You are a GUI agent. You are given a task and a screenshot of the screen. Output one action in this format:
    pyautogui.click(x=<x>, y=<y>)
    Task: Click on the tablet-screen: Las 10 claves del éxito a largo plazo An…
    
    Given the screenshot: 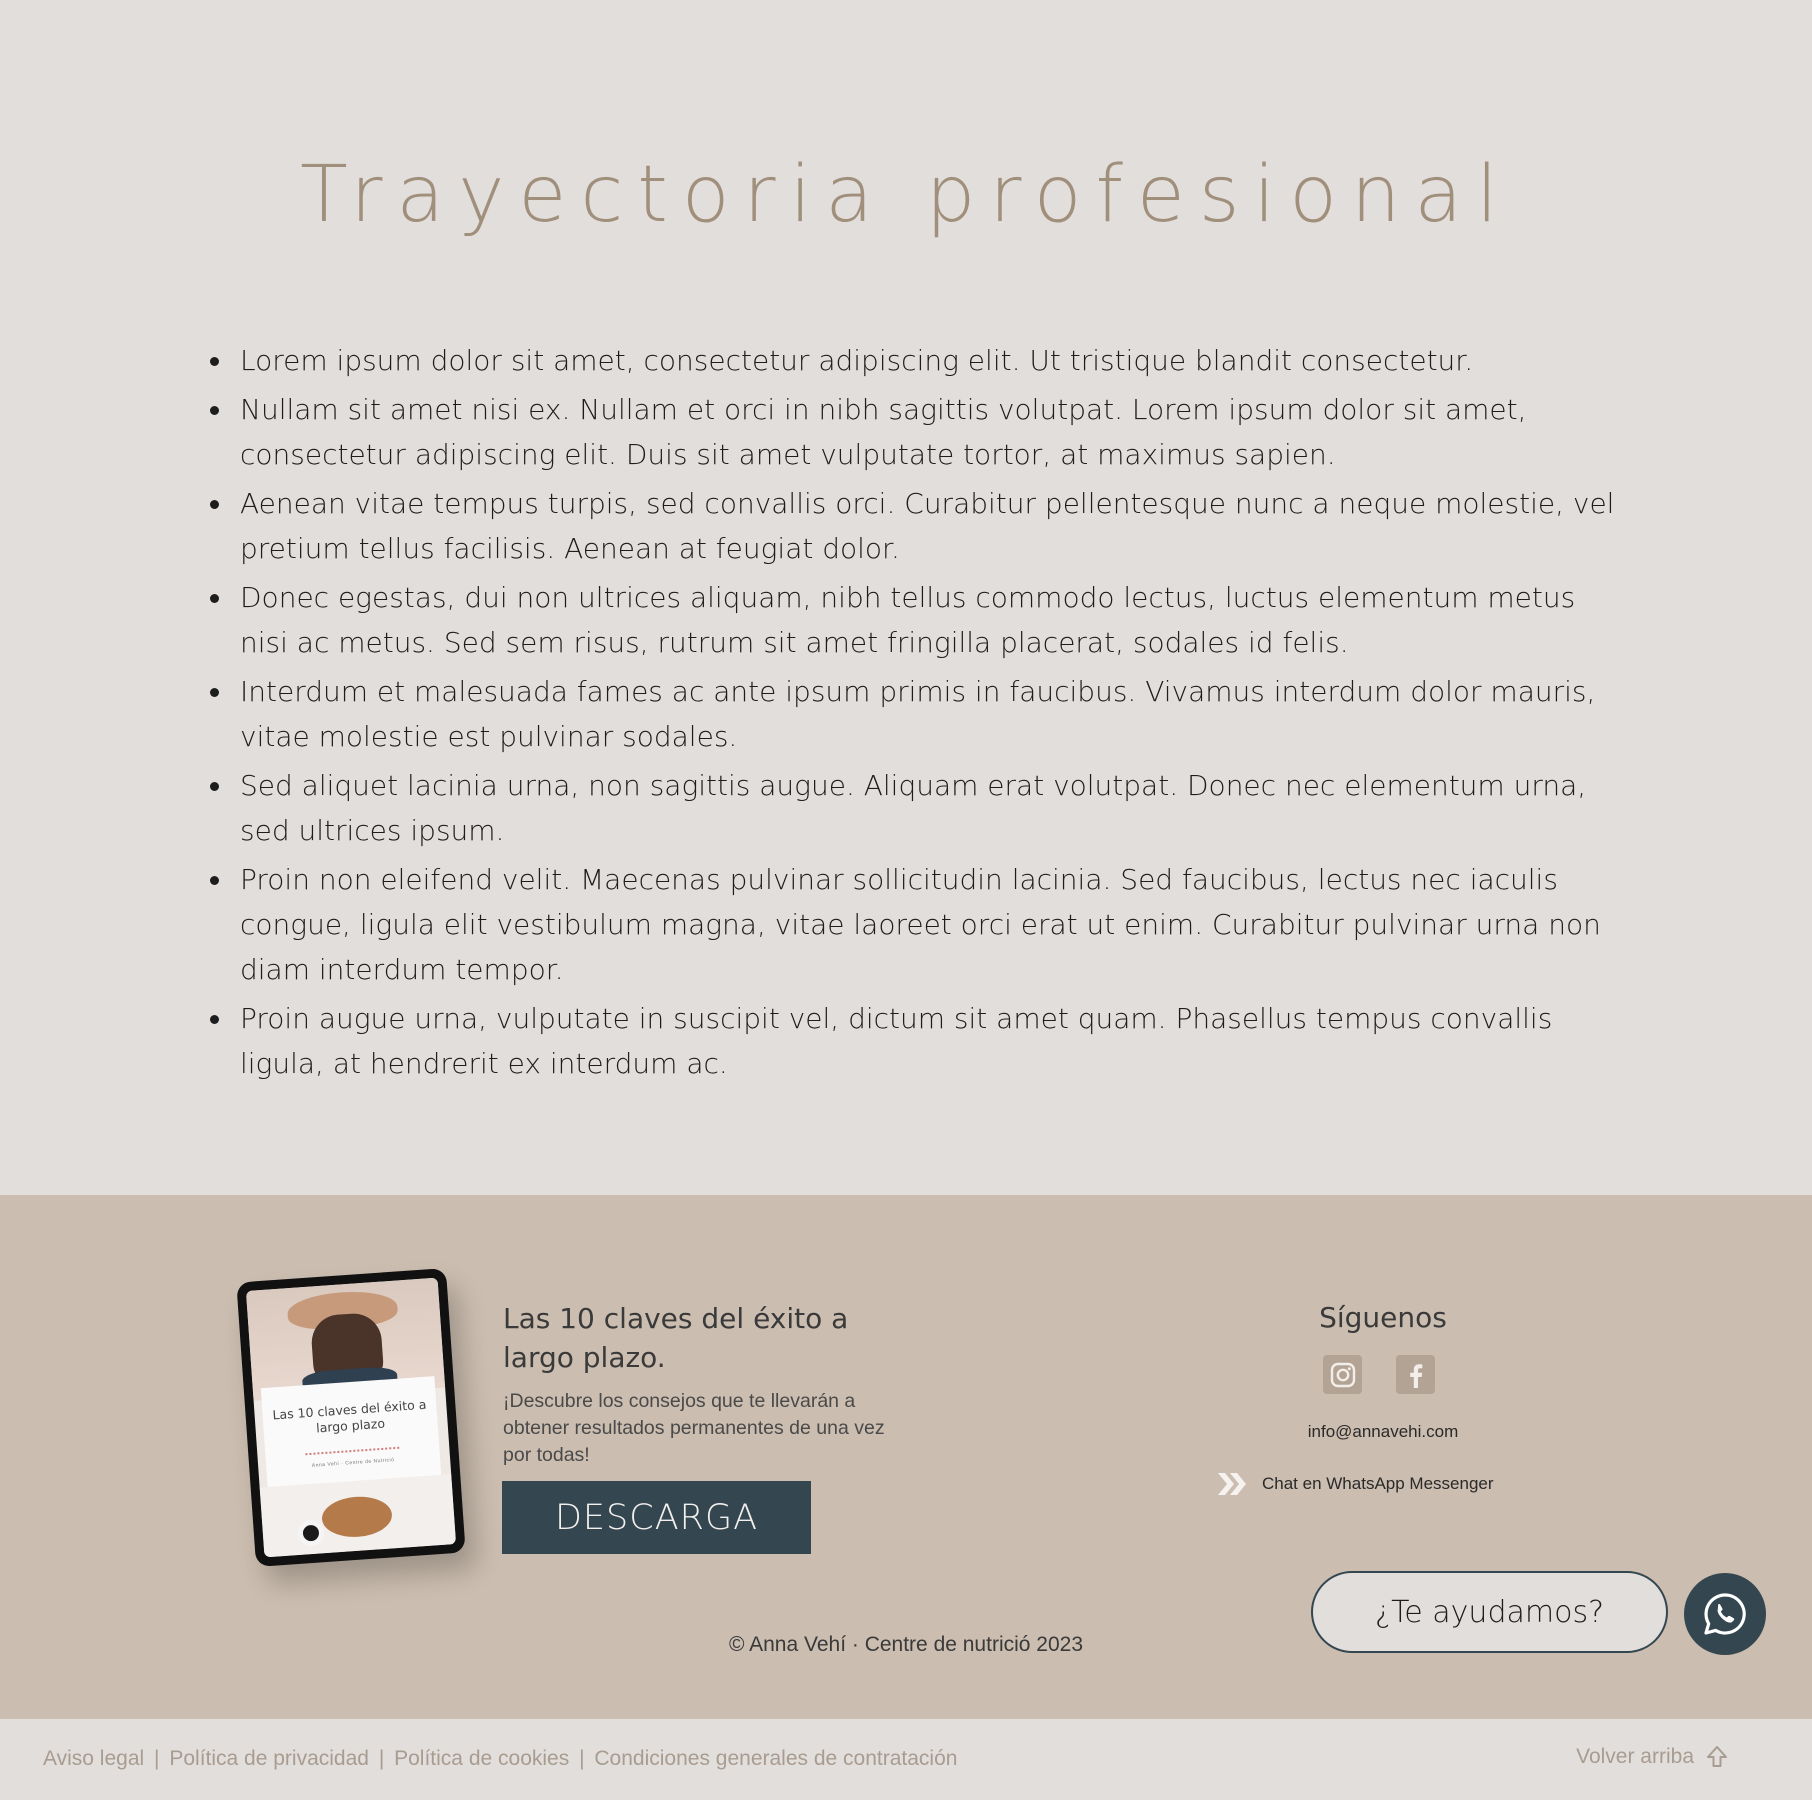 What is the action you would take?
    pyautogui.click(x=351, y=1417)
    